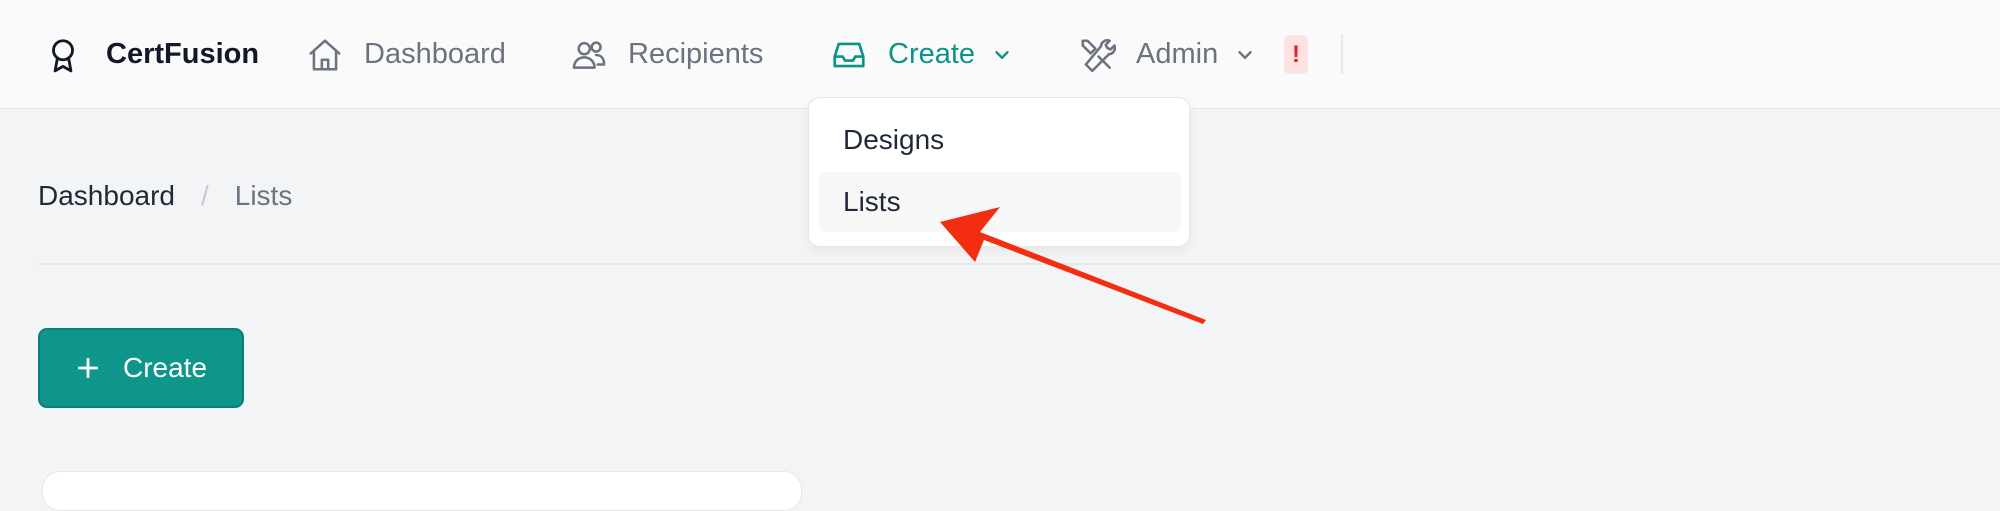  Describe the element at coordinates (696, 54) in the screenshot. I see `nav-item-recipients-label: Recipients` at that location.